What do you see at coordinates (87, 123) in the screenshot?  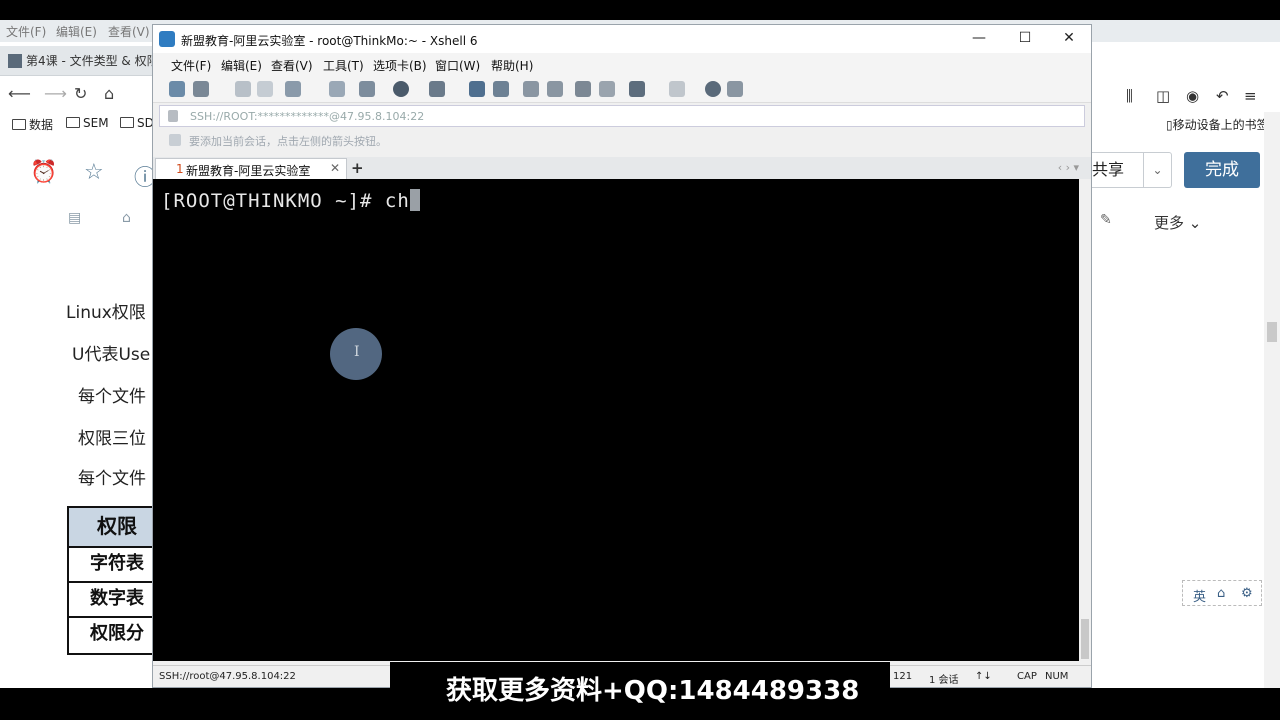 I see `bookmark-folder-sem: SEM` at bounding box center [87, 123].